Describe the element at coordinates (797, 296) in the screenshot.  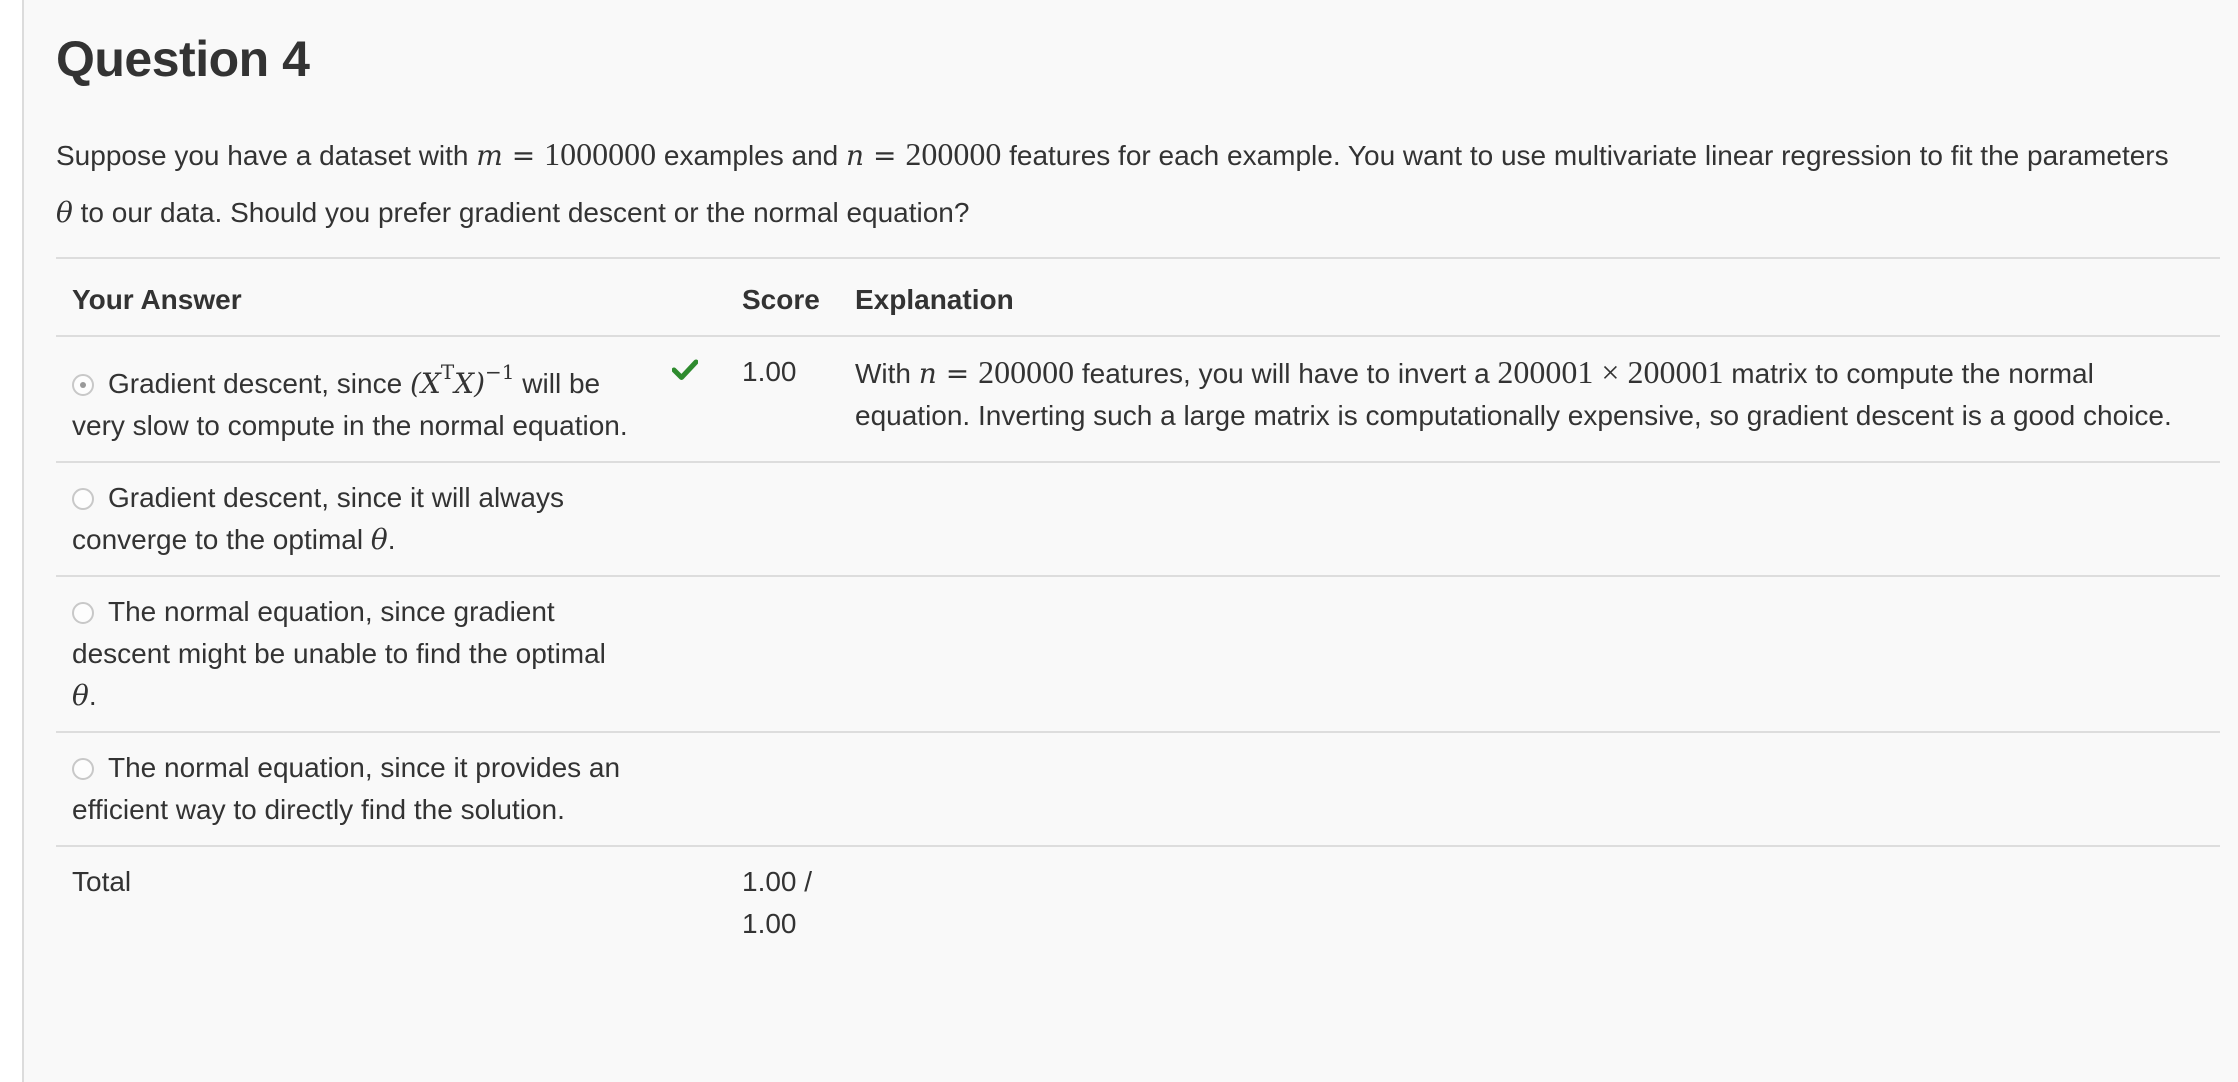
I see `header-score: Score` at that location.